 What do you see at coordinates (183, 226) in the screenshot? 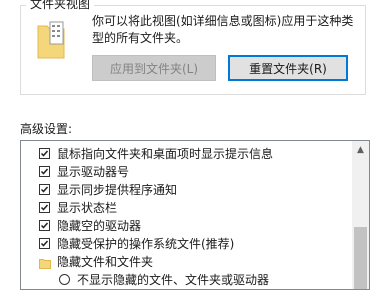
I see `setting-row: 隐藏空的驱动器` at bounding box center [183, 226].